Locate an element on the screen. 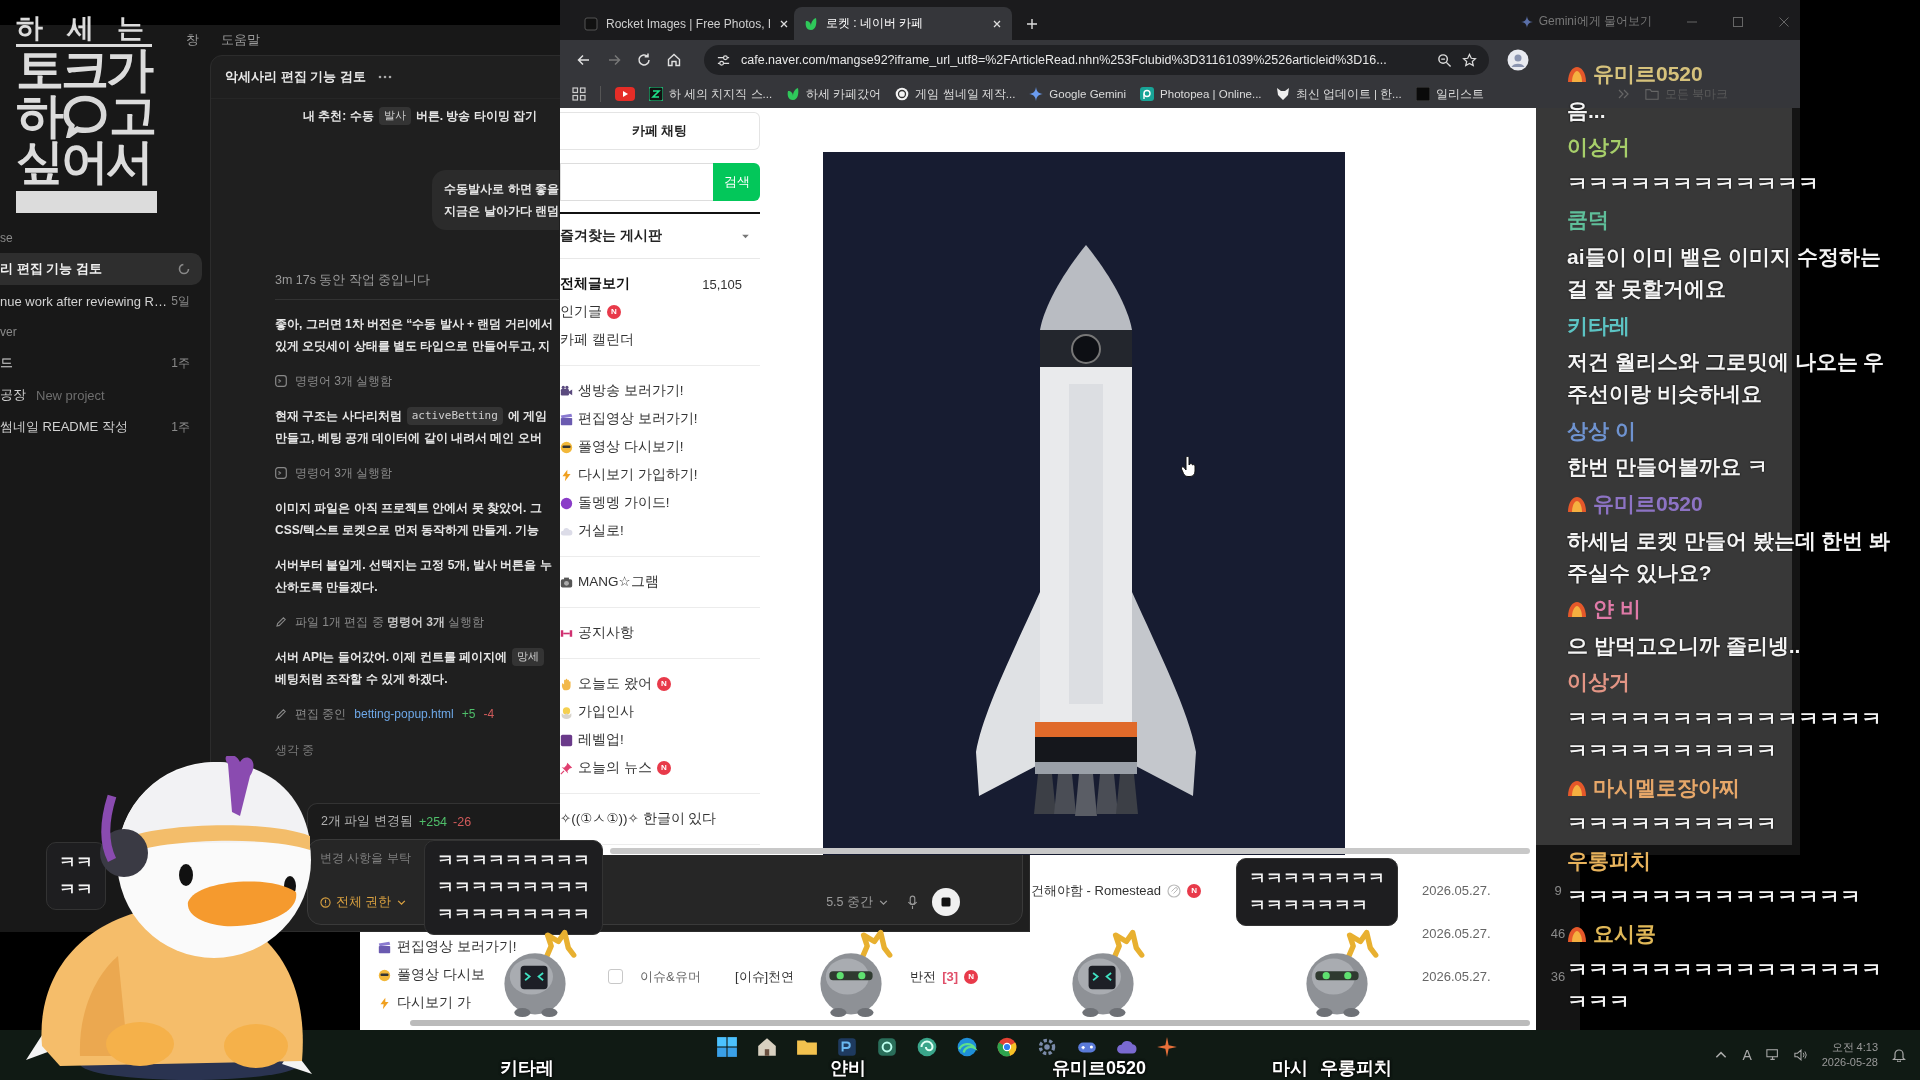 The image size is (1920, 1080). new-badge: N is located at coordinates (1194, 890).